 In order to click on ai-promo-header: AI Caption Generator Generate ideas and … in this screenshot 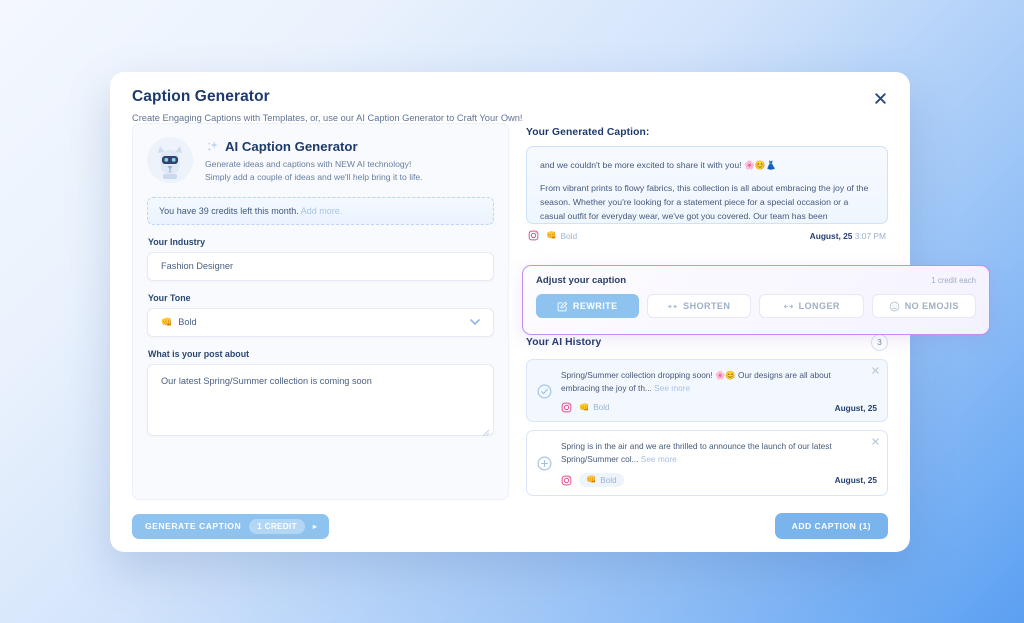, I will do `click(320, 161)`.